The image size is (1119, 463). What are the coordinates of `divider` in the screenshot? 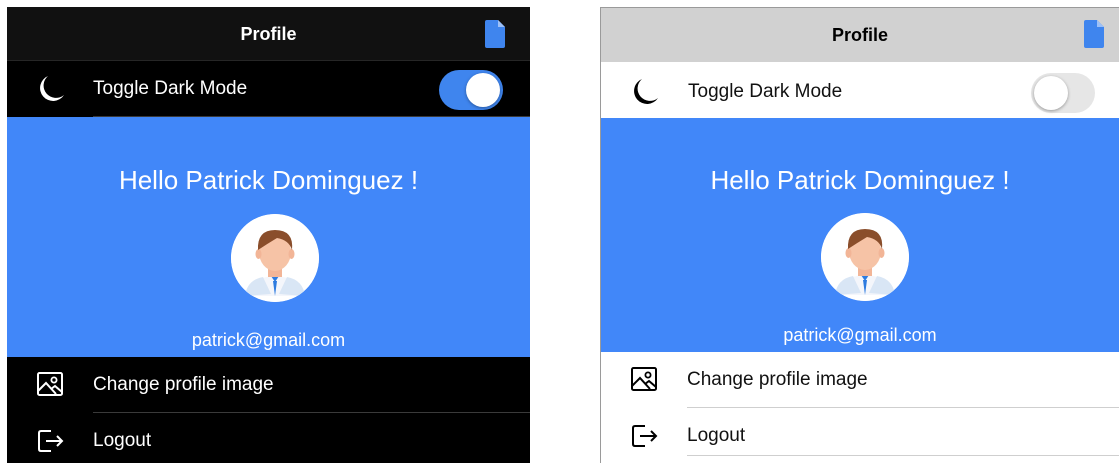 It's located at (903, 455).